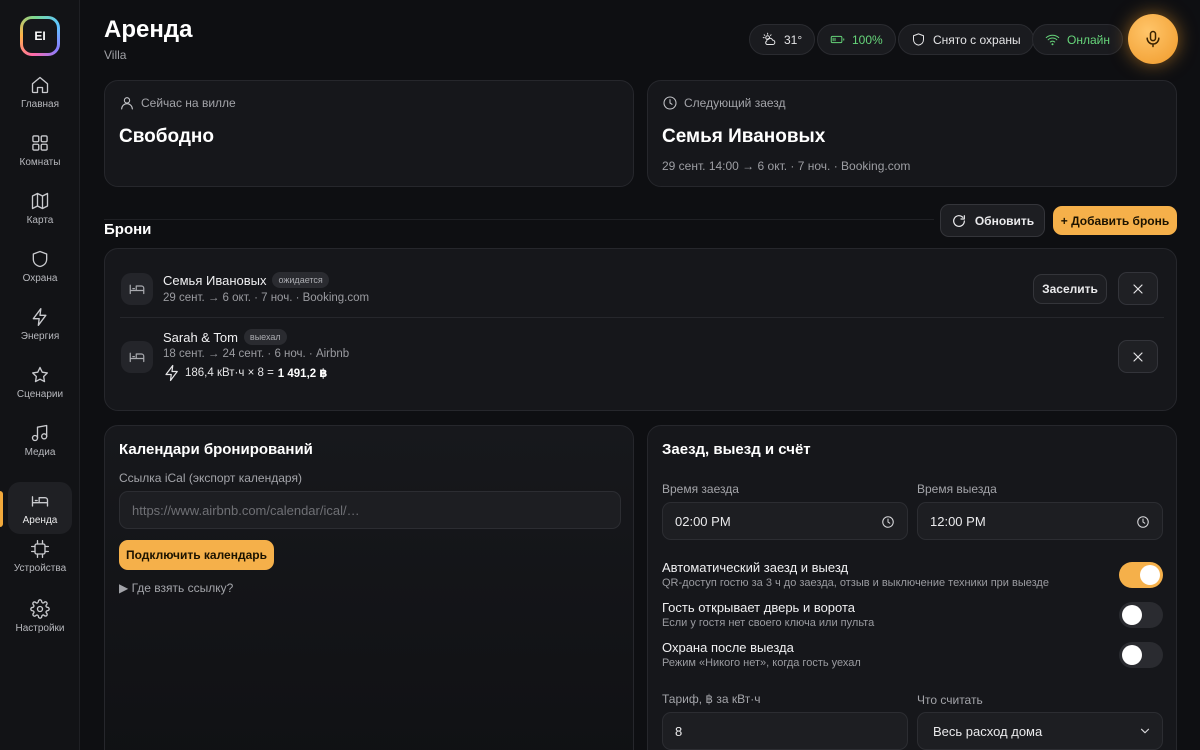  I want to click on sidebar-item-home: Главная, so click(40, 92).